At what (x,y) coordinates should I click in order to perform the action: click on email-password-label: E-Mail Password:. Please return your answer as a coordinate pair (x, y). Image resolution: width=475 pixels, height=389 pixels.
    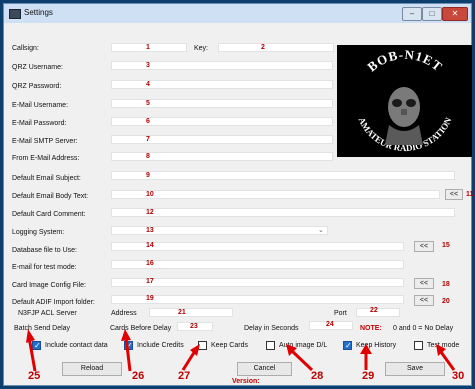
    Looking at the image, I should click on (39, 123).